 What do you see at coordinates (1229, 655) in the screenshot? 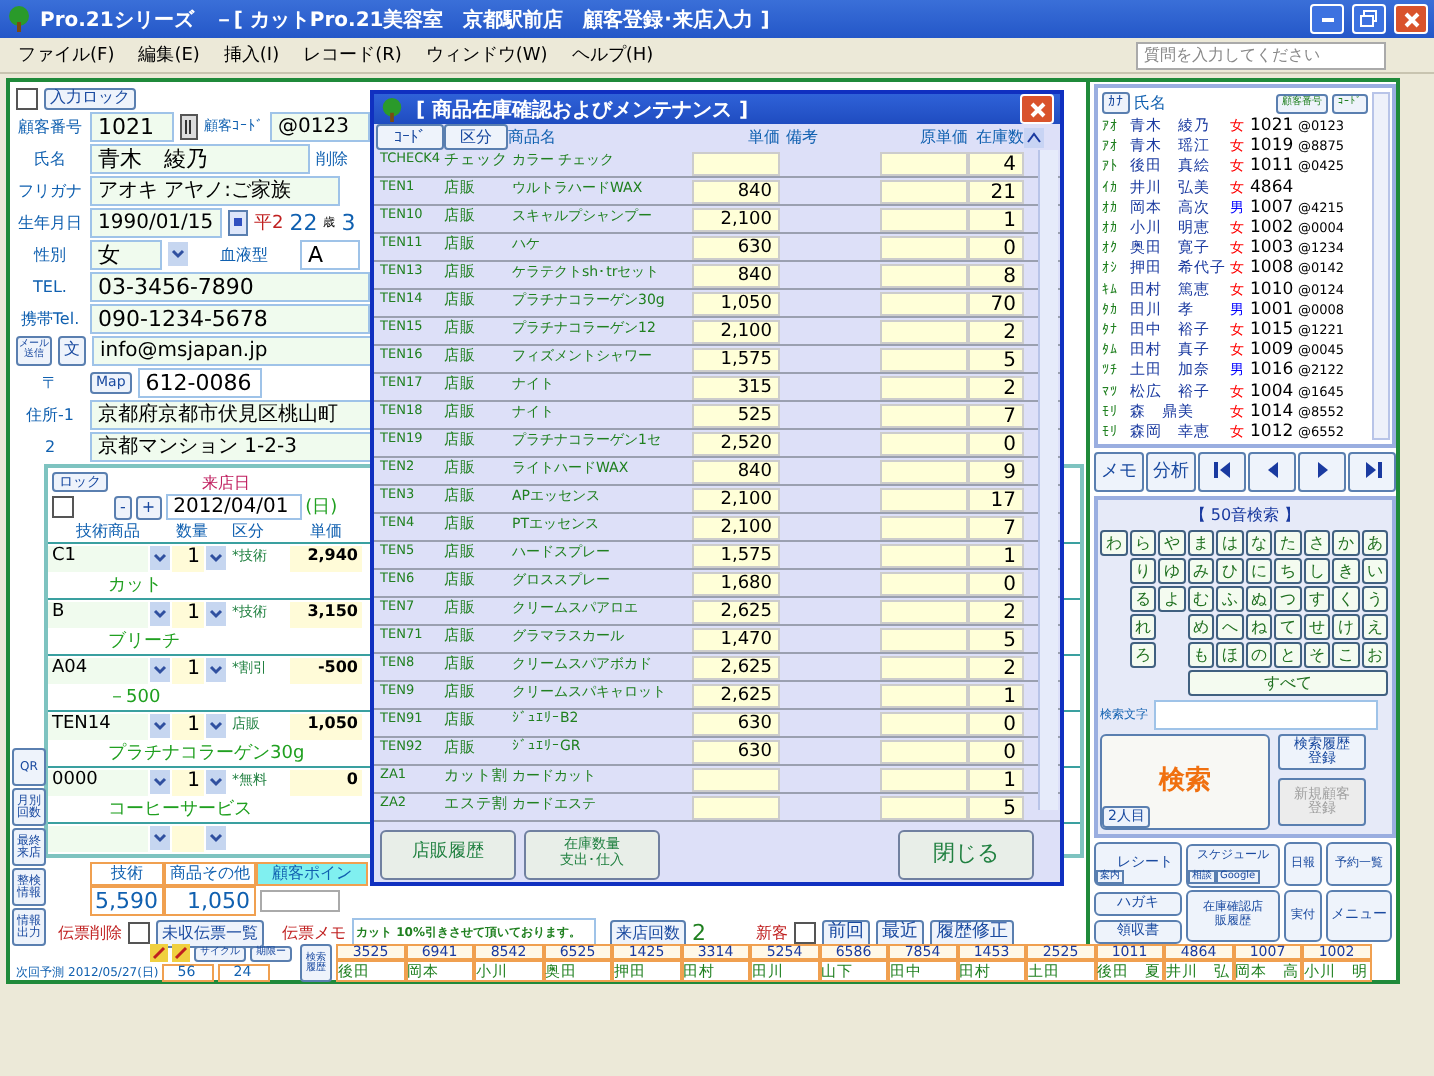
I see `kana-button: ほ` at bounding box center [1229, 655].